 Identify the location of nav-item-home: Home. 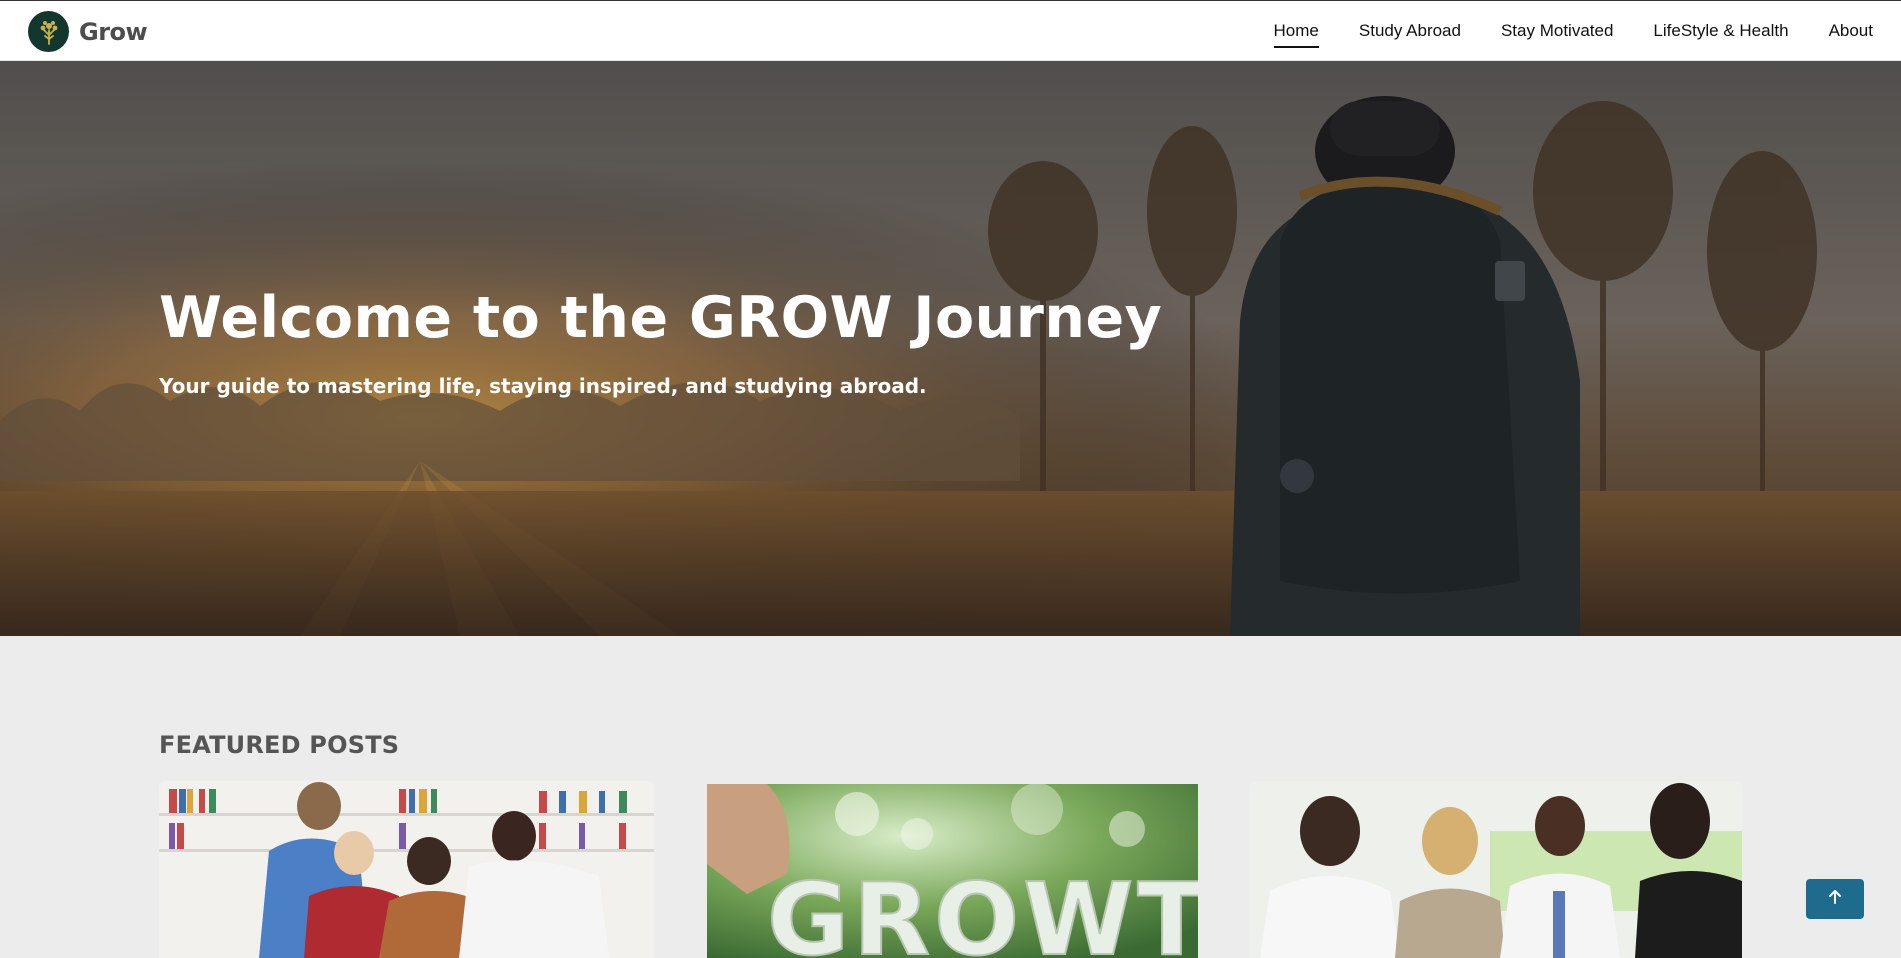
(1296, 31).